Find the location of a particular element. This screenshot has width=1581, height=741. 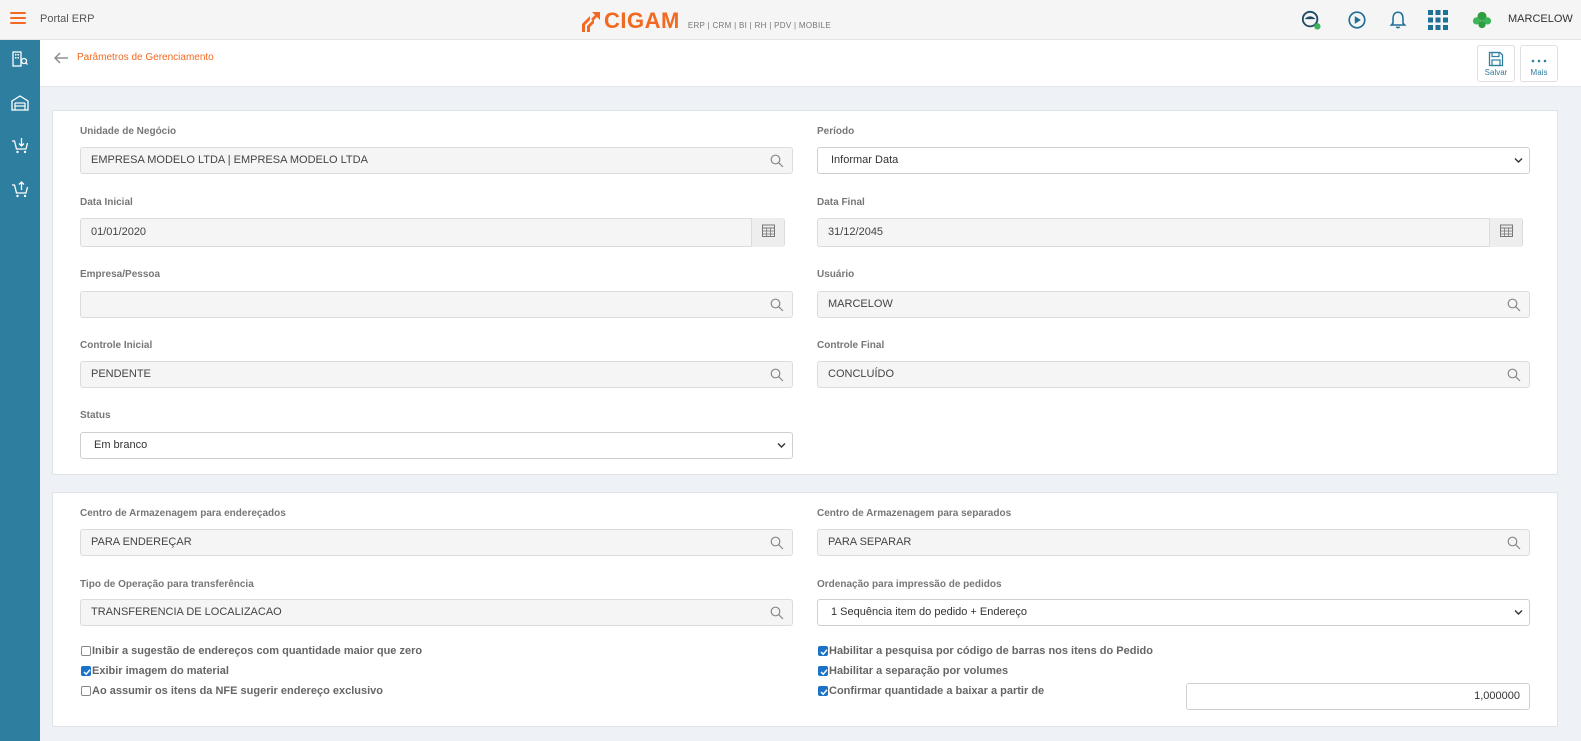

bell-icon is located at coordinates (1398, 20).